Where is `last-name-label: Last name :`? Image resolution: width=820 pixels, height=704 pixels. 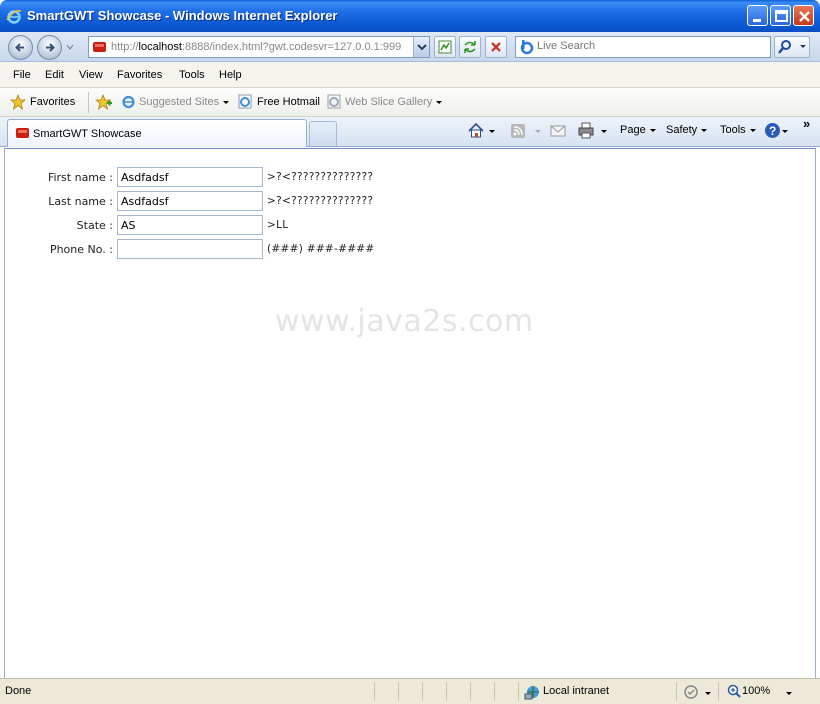 last-name-label: Last name : is located at coordinates (80, 201).